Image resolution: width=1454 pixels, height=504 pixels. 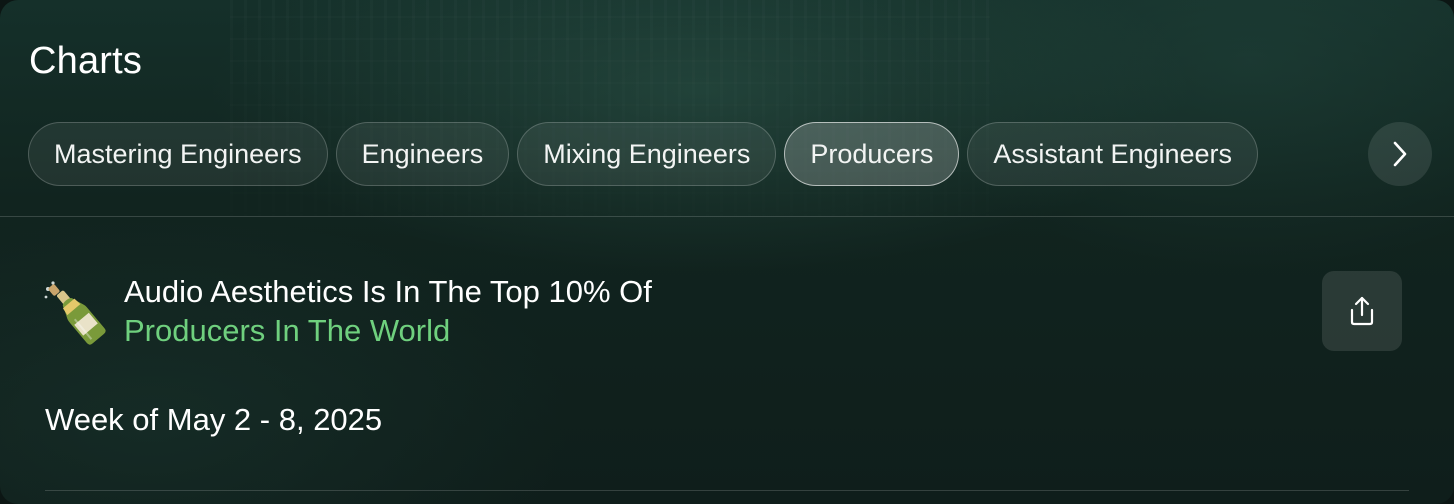 I want to click on tab-engineers: Engineers, so click(x=422, y=154).